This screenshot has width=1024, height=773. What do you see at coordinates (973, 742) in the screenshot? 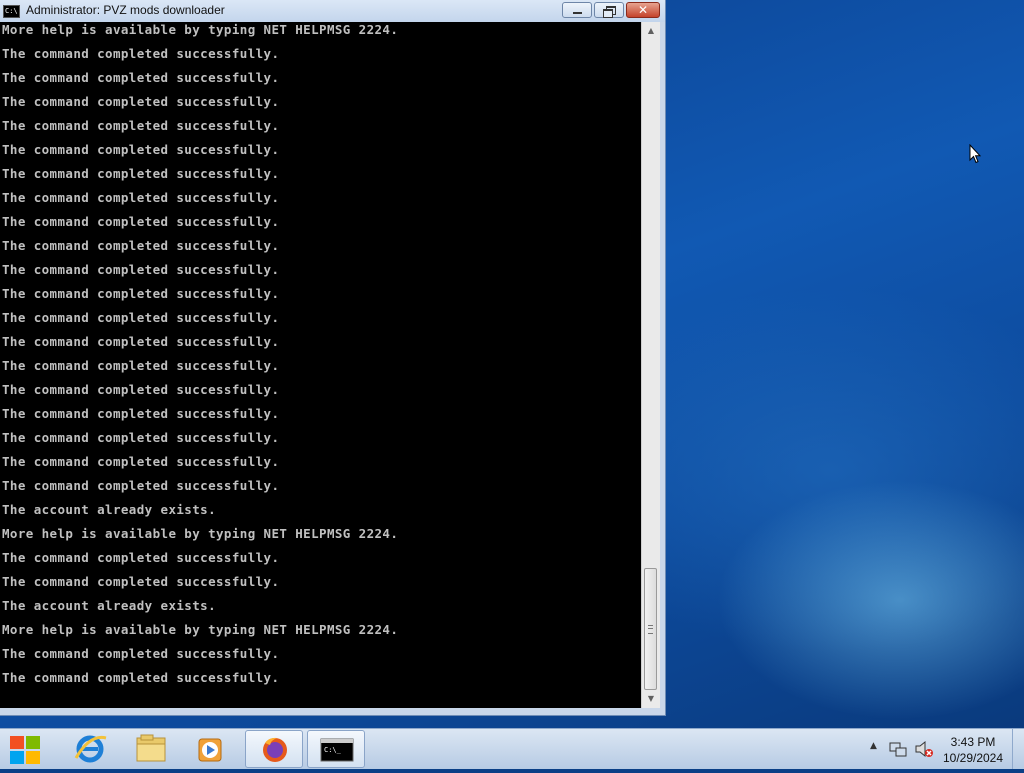
I see `clock-time: 3:43 PM` at bounding box center [973, 742].